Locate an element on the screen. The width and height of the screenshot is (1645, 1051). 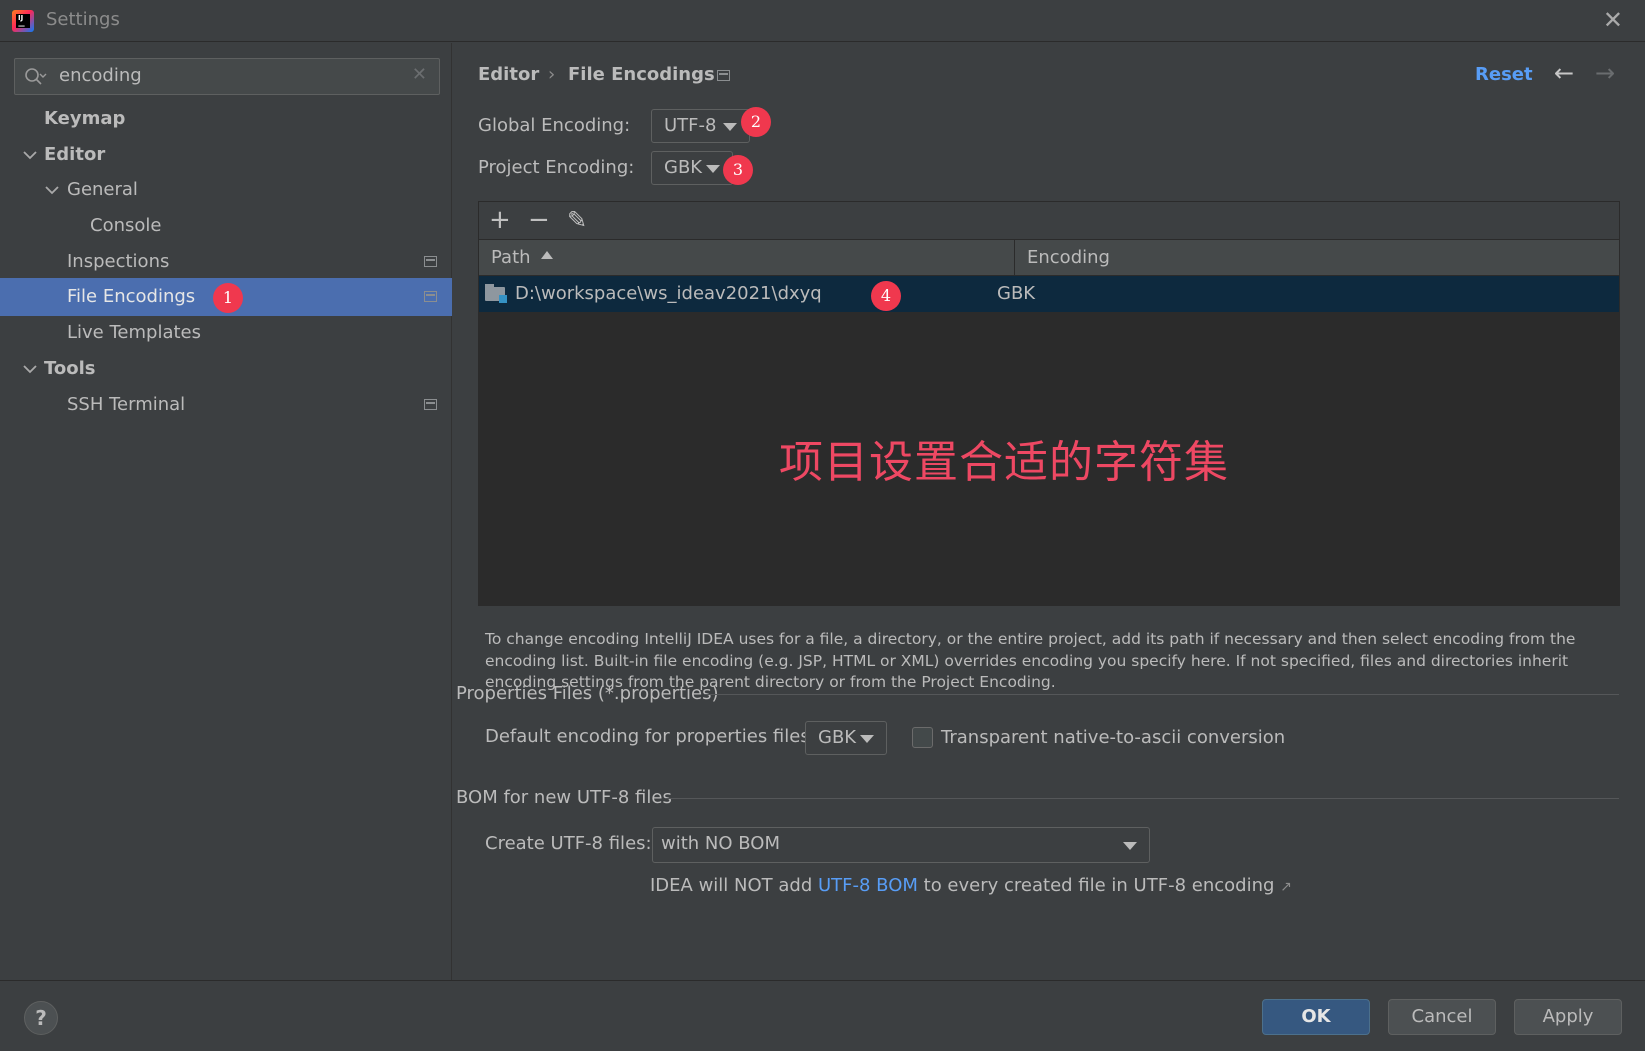
dialog-footer: ? OK Cancel Apply is located at coordinates (822, 1015).